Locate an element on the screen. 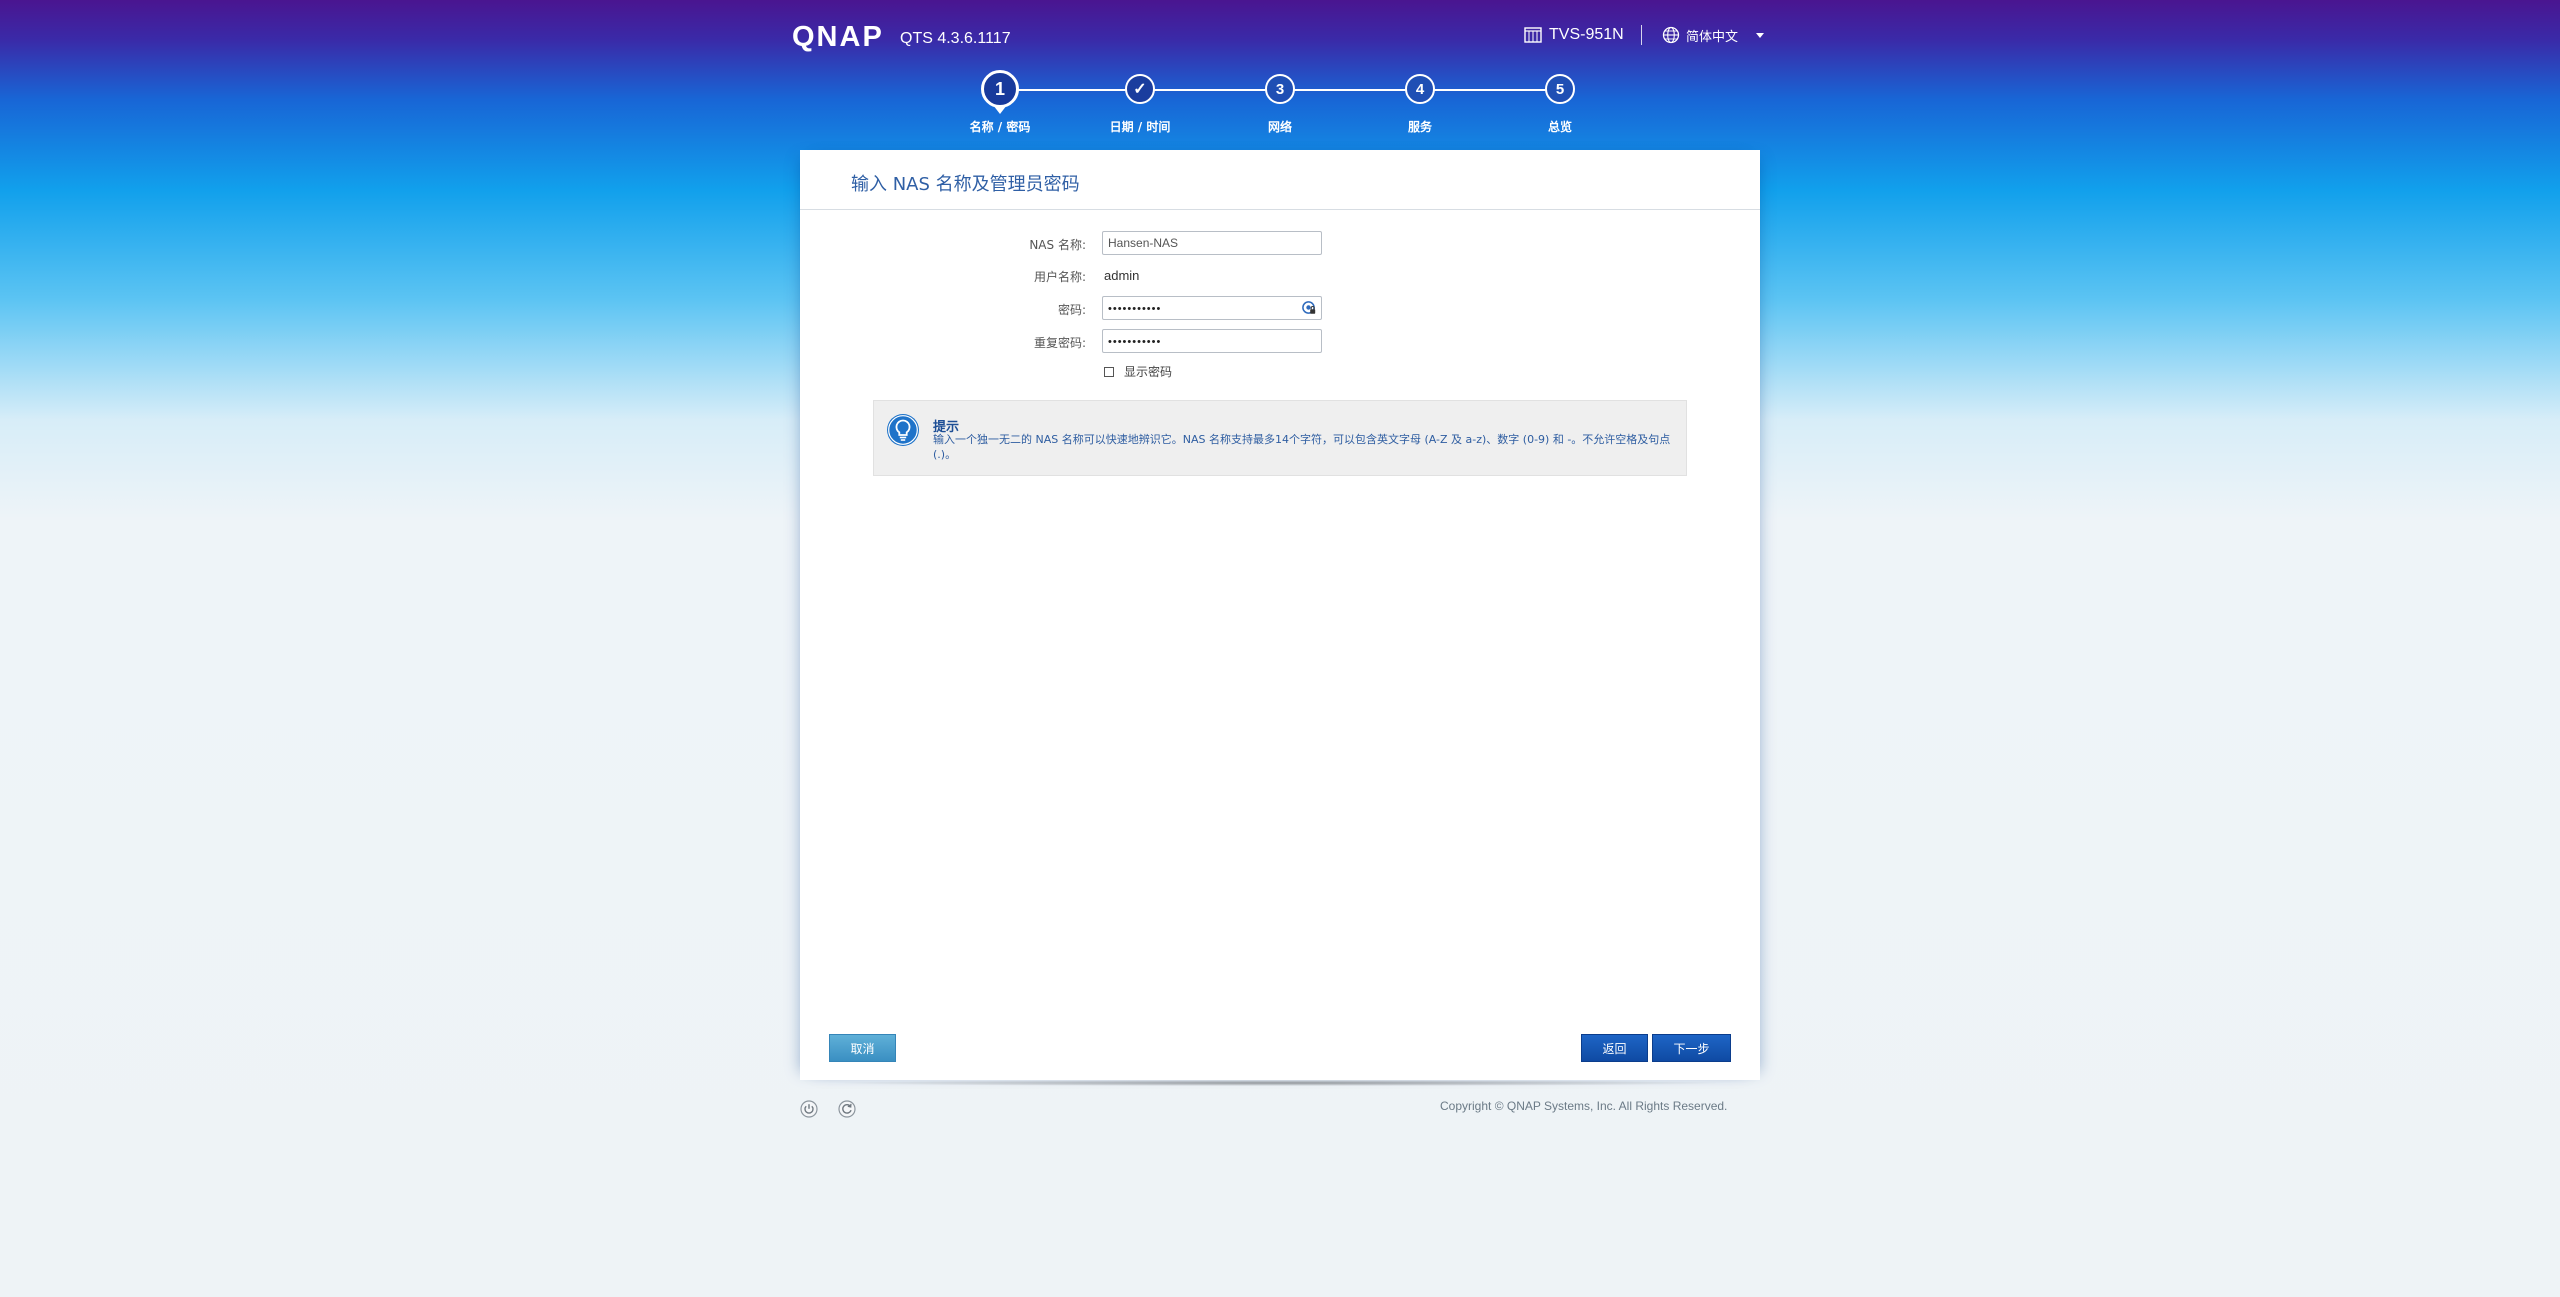 Image resolution: width=2560 pixels, height=1297 pixels. confirm-password-row: 重复密码: ••••••••••• is located at coordinates (1280, 342).